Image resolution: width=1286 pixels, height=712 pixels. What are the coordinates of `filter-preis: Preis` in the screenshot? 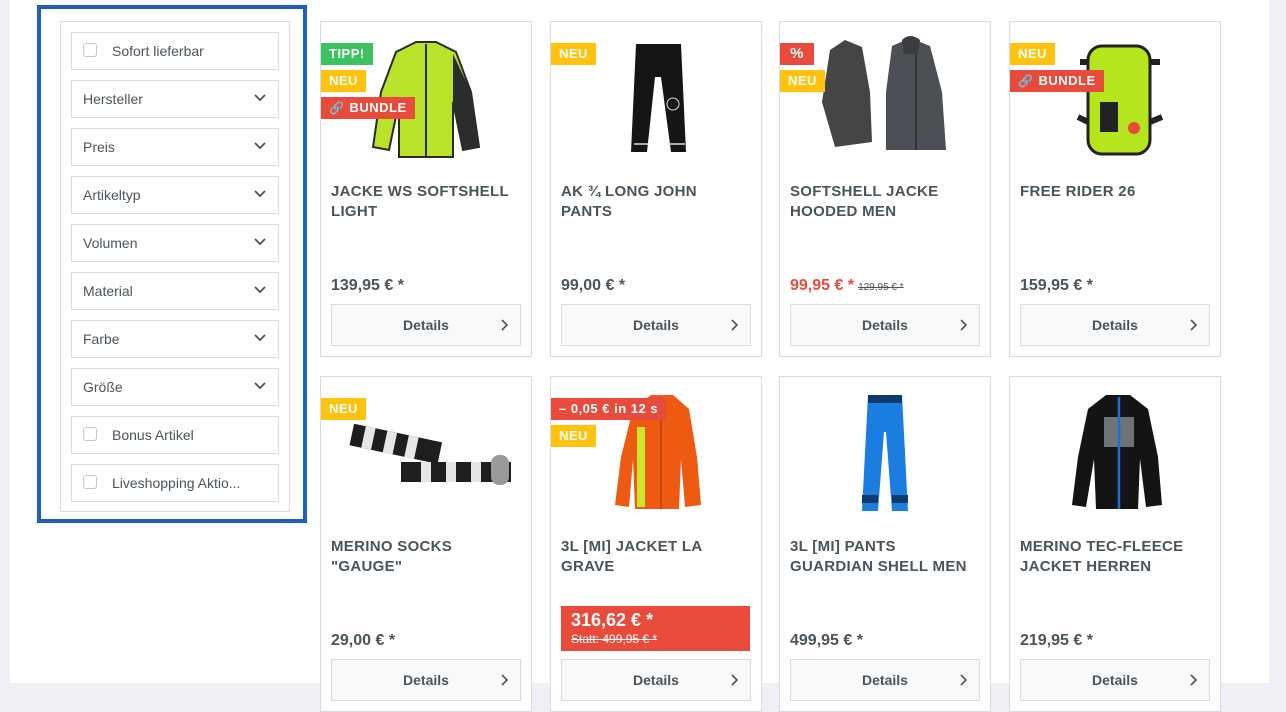 It's located at (175, 147).